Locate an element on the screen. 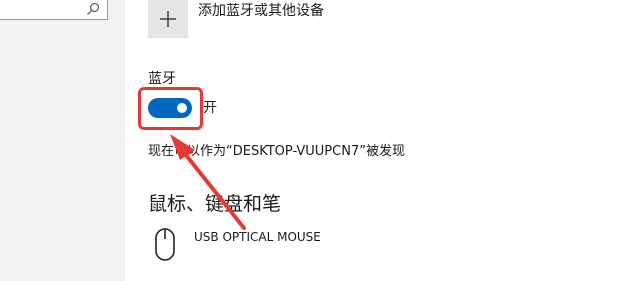 The width and height of the screenshot is (620, 281). add-device-tile is located at coordinates (168, 19).